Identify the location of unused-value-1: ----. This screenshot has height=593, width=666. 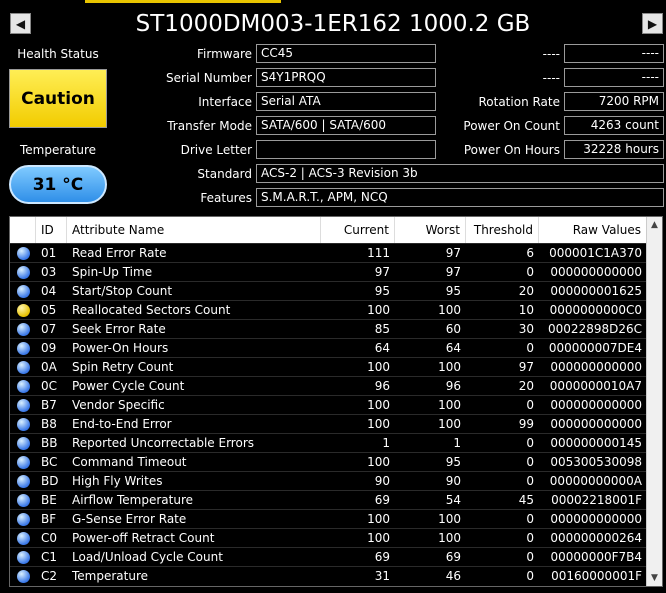
(614, 53).